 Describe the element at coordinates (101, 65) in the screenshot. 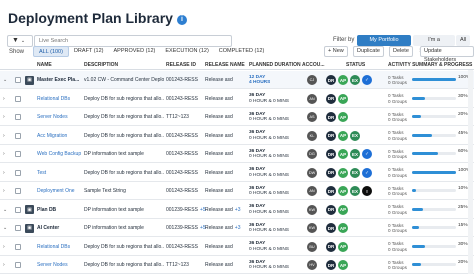

I see `col-description: DESCRIPTION` at that location.